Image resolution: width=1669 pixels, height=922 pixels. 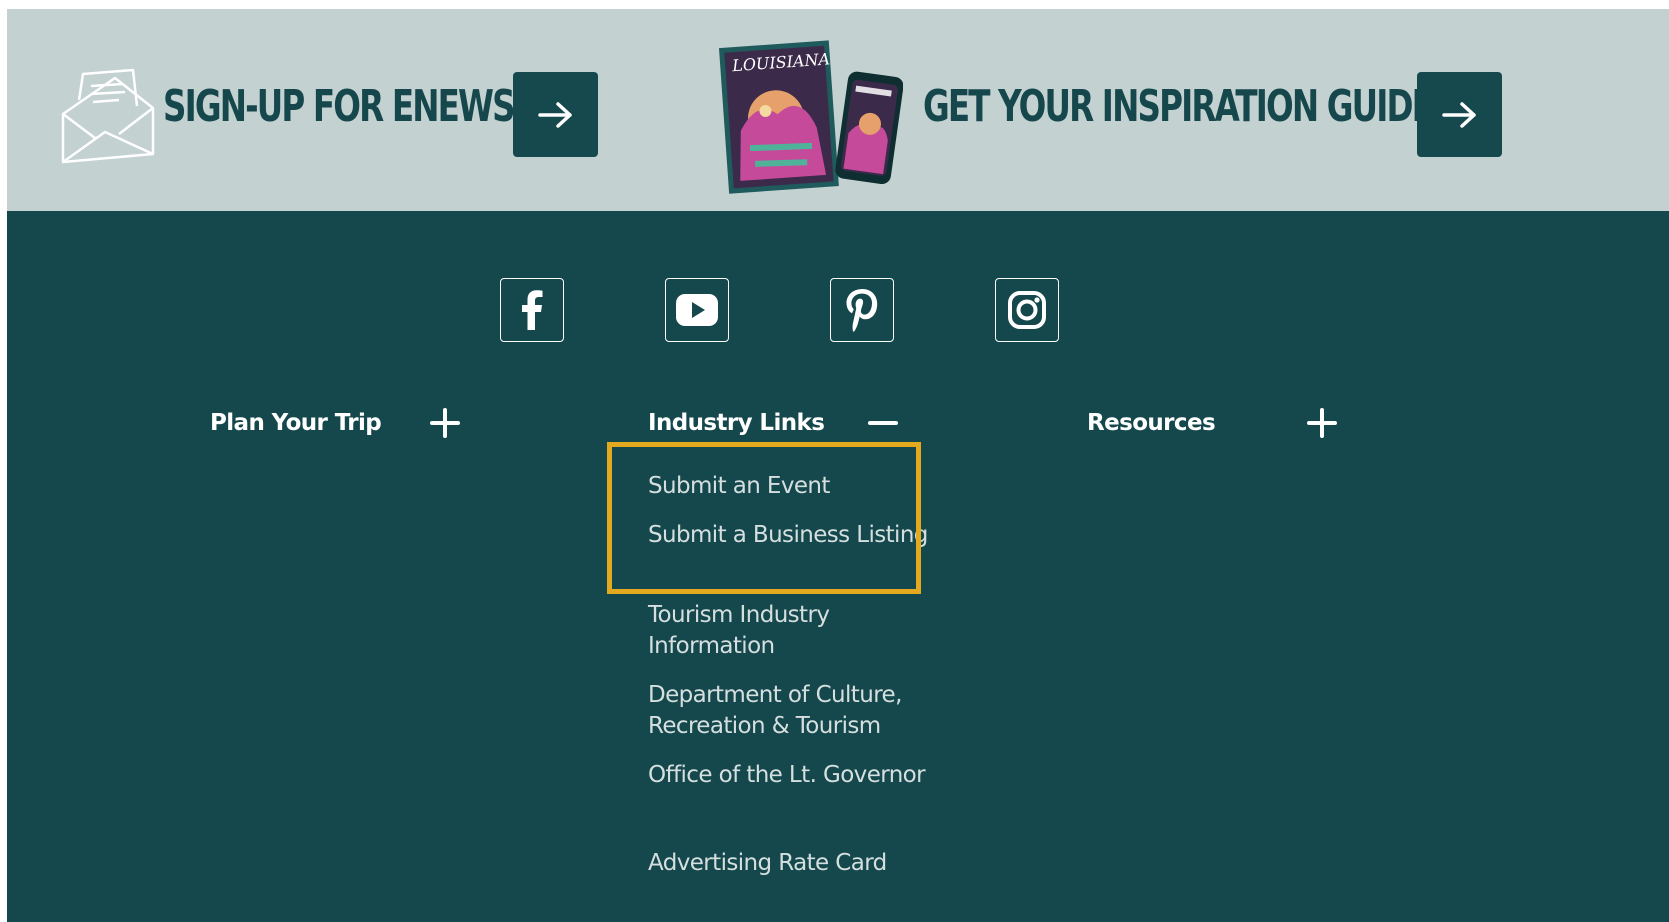 What do you see at coordinates (1151, 423) in the screenshot?
I see `column-heading-resources: Resources` at bounding box center [1151, 423].